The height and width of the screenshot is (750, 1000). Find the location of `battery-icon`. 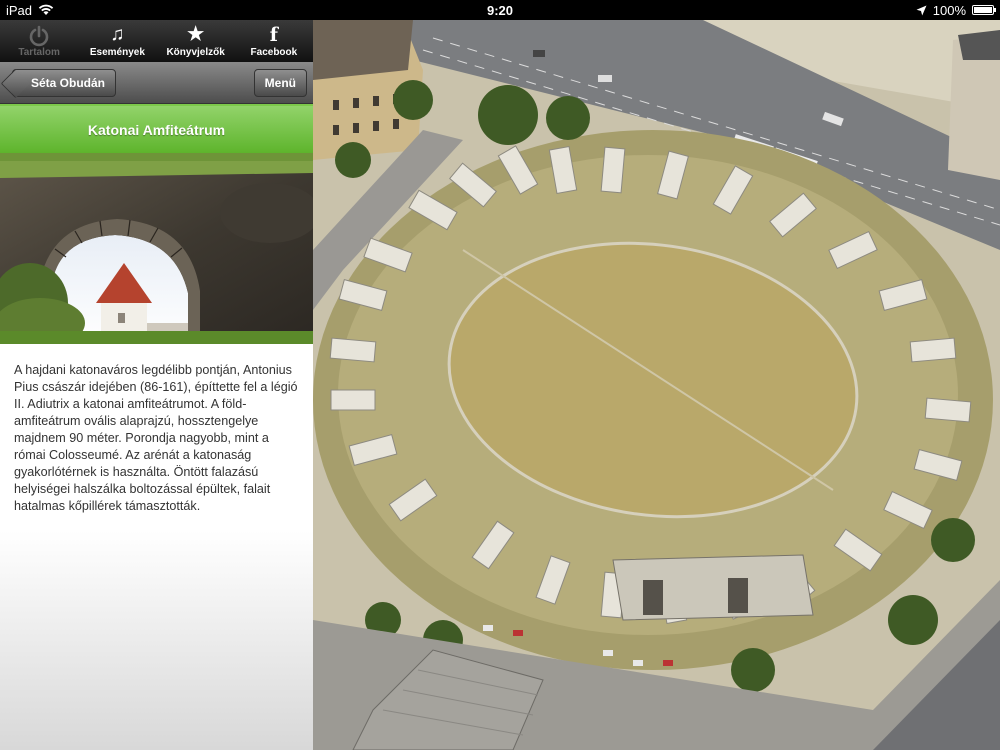

battery-icon is located at coordinates (984, 10).